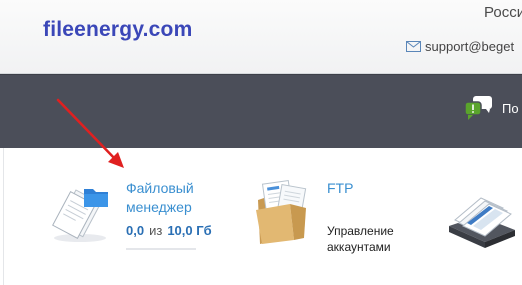 This screenshot has height=285, width=522. What do you see at coordinates (118, 29) in the screenshot?
I see `brand-watermark: fileenergy.com` at bounding box center [118, 29].